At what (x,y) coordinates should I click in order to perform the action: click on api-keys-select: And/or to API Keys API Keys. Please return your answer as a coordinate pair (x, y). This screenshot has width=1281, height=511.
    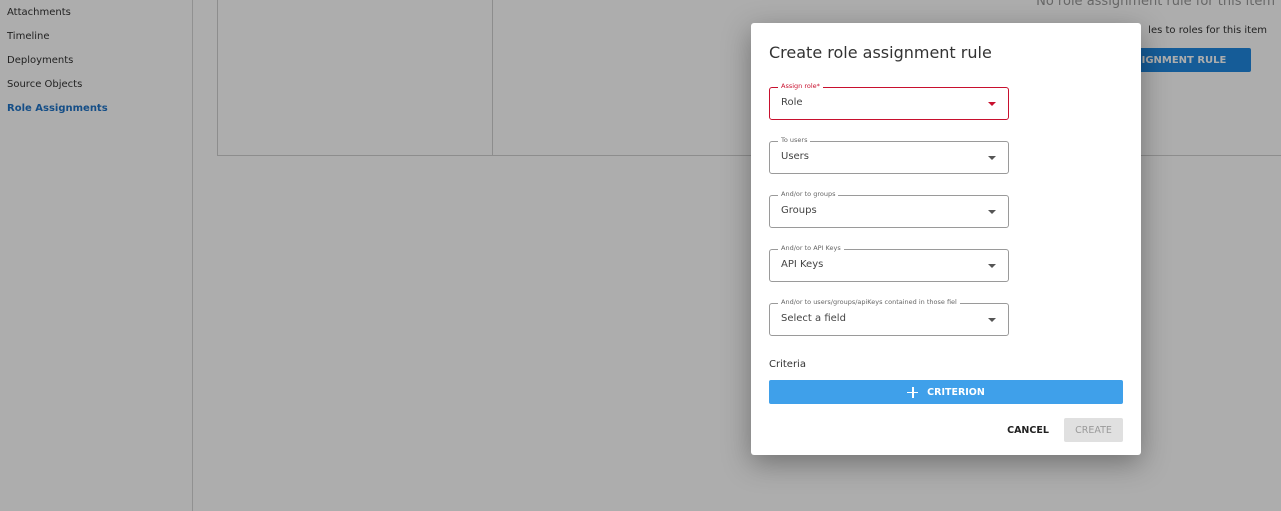
    Looking at the image, I should click on (889, 263).